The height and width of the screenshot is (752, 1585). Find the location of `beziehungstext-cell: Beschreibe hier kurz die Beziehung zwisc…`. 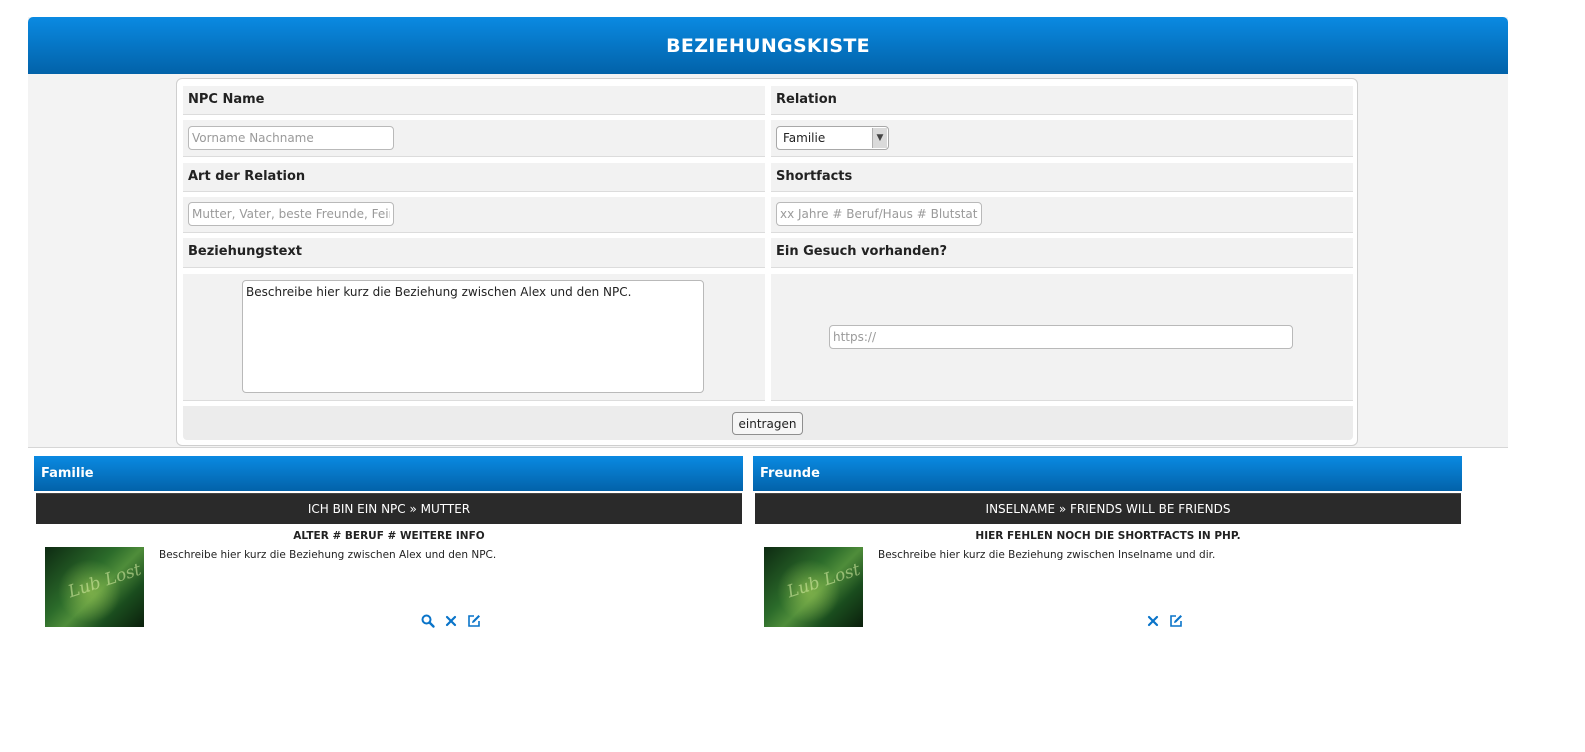

beziehungstext-cell: Beschreibe hier kurz die Beziehung zwisc… is located at coordinates (474, 337).